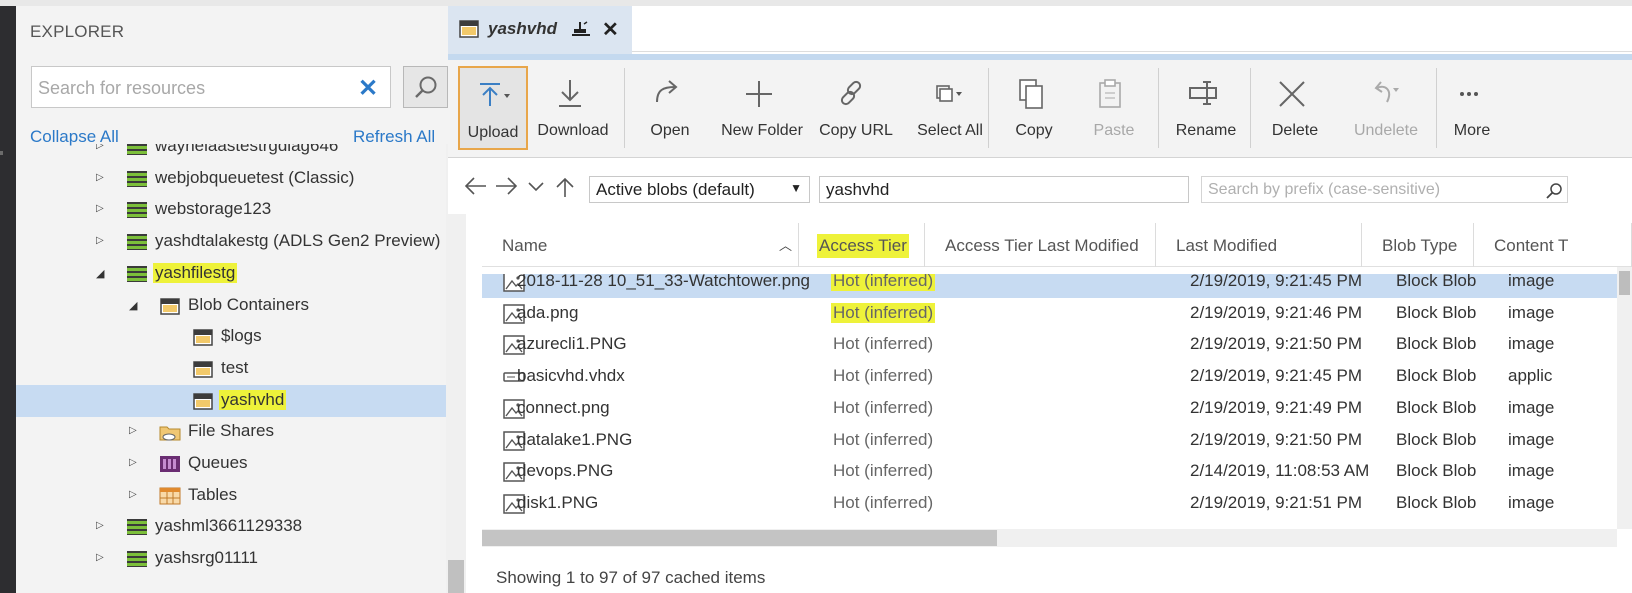  Describe the element at coordinates (231, 210) in the screenshot. I see `tree-item: ▷ webstorage123` at that location.